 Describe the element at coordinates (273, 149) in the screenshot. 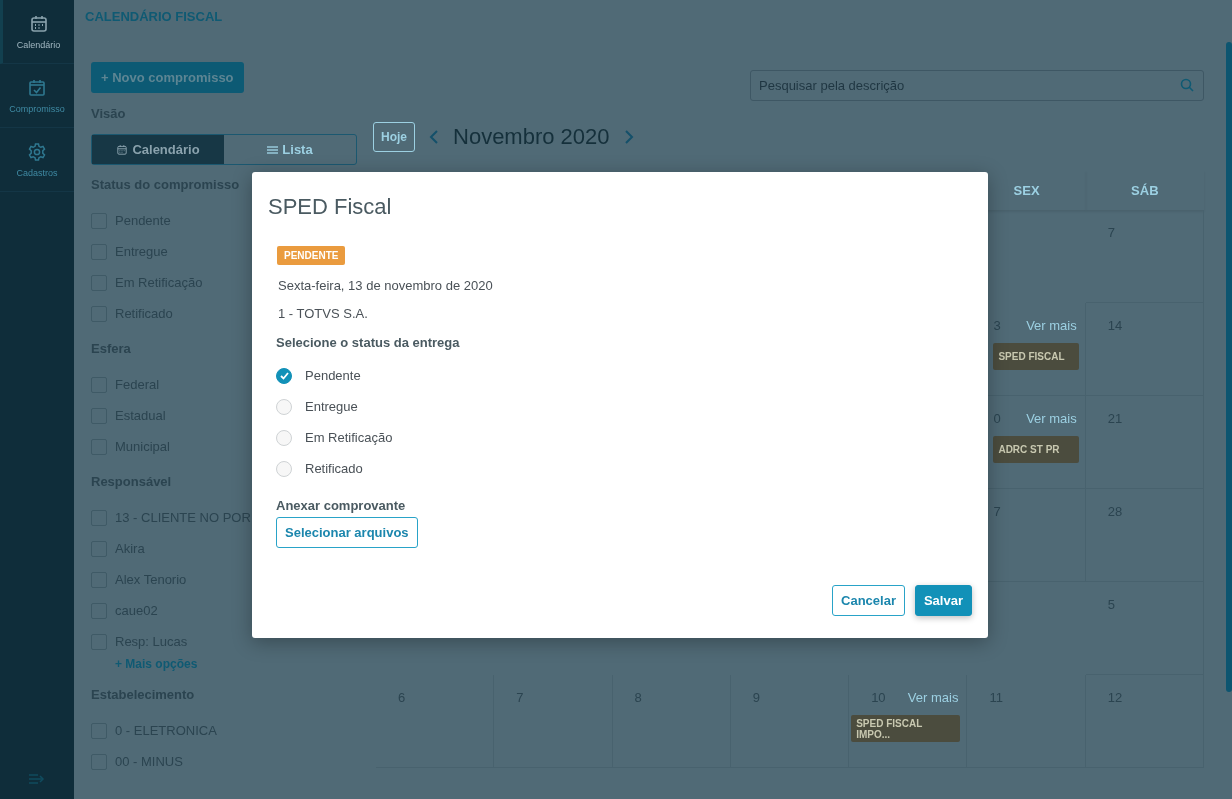

I see `list-icon` at that location.